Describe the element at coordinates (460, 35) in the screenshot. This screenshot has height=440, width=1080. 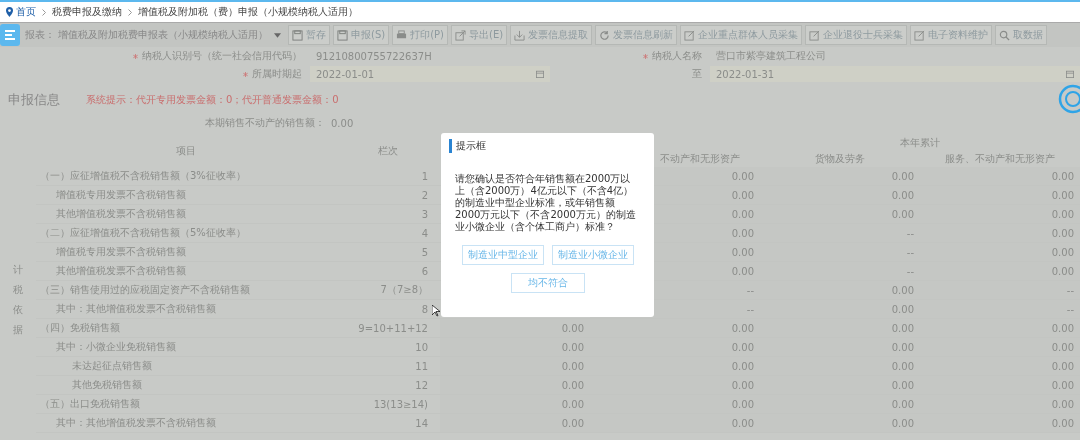
I see `export-icon` at that location.